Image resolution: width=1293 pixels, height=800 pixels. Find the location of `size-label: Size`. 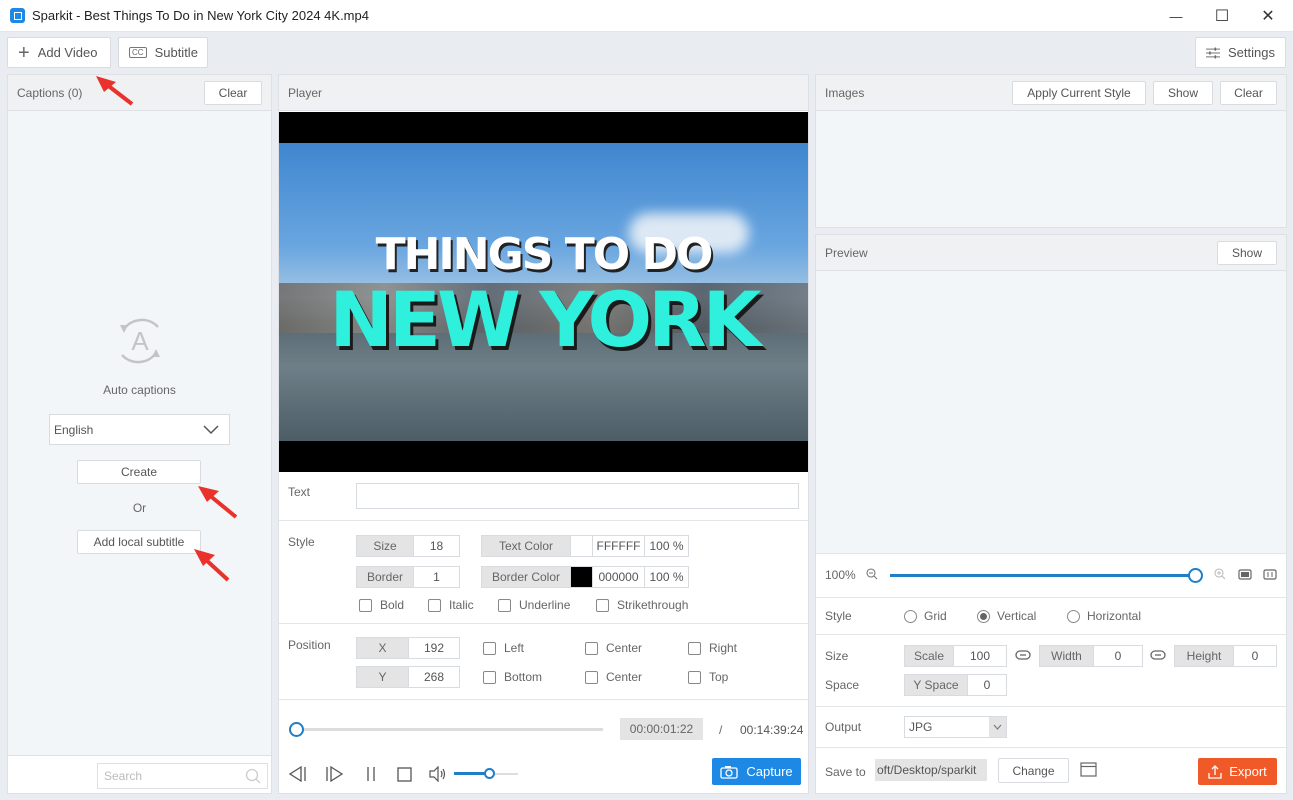

size-label: Size is located at coordinates (385, 546).